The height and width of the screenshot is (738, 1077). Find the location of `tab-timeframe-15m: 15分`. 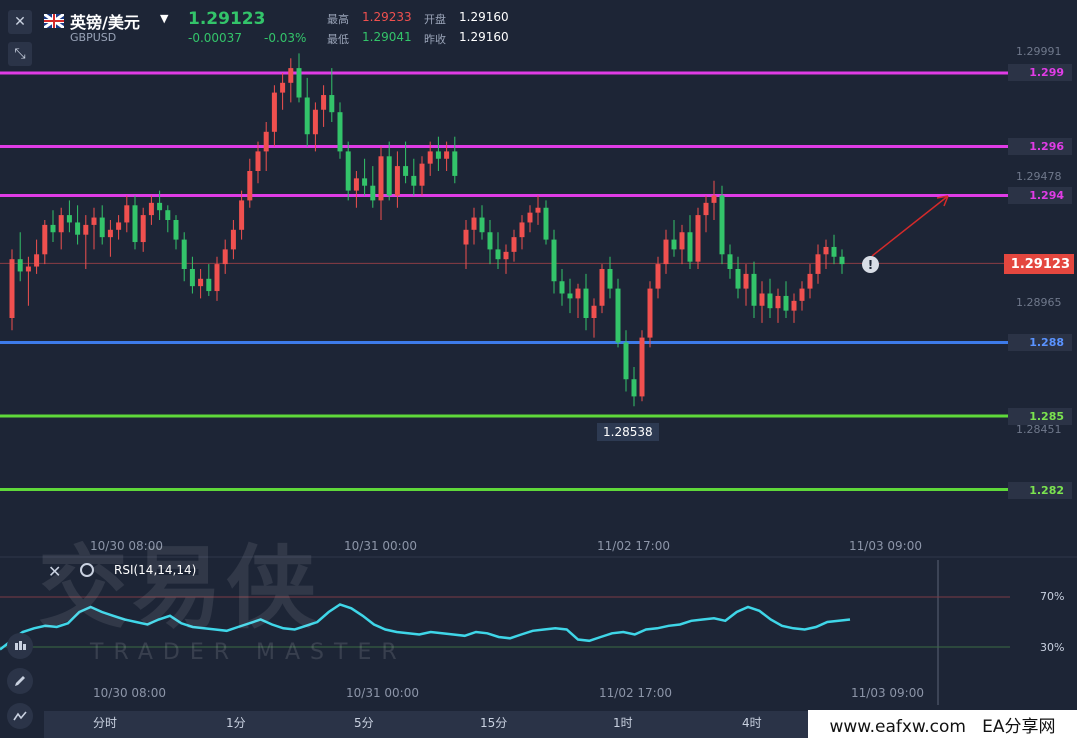

tab-timeframe-15m: 15分 is located at coordinates (493, 722).